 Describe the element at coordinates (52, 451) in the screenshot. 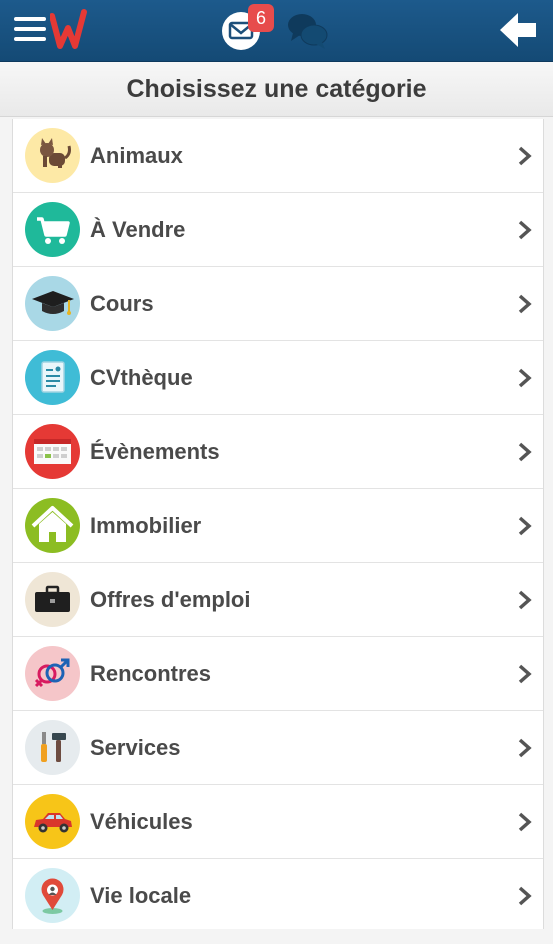

I see `calendar-icon` at that location.